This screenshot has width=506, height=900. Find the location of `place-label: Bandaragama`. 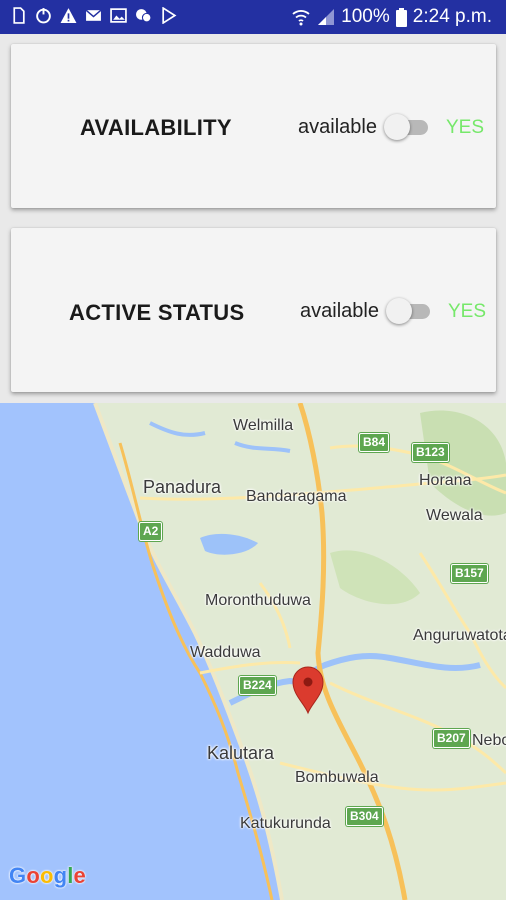

place-label: Bandaragama is located at coordinates (296, 496).